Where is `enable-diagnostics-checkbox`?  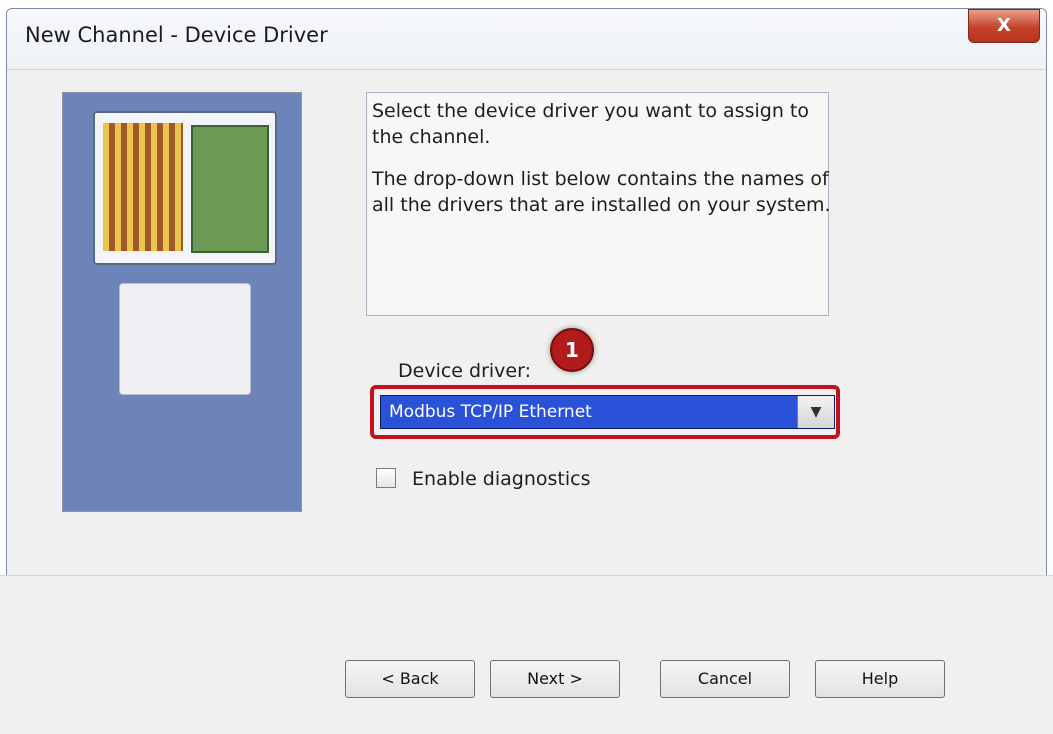 enable-diagnostics-checkbox is located at coordinates (386, 478).